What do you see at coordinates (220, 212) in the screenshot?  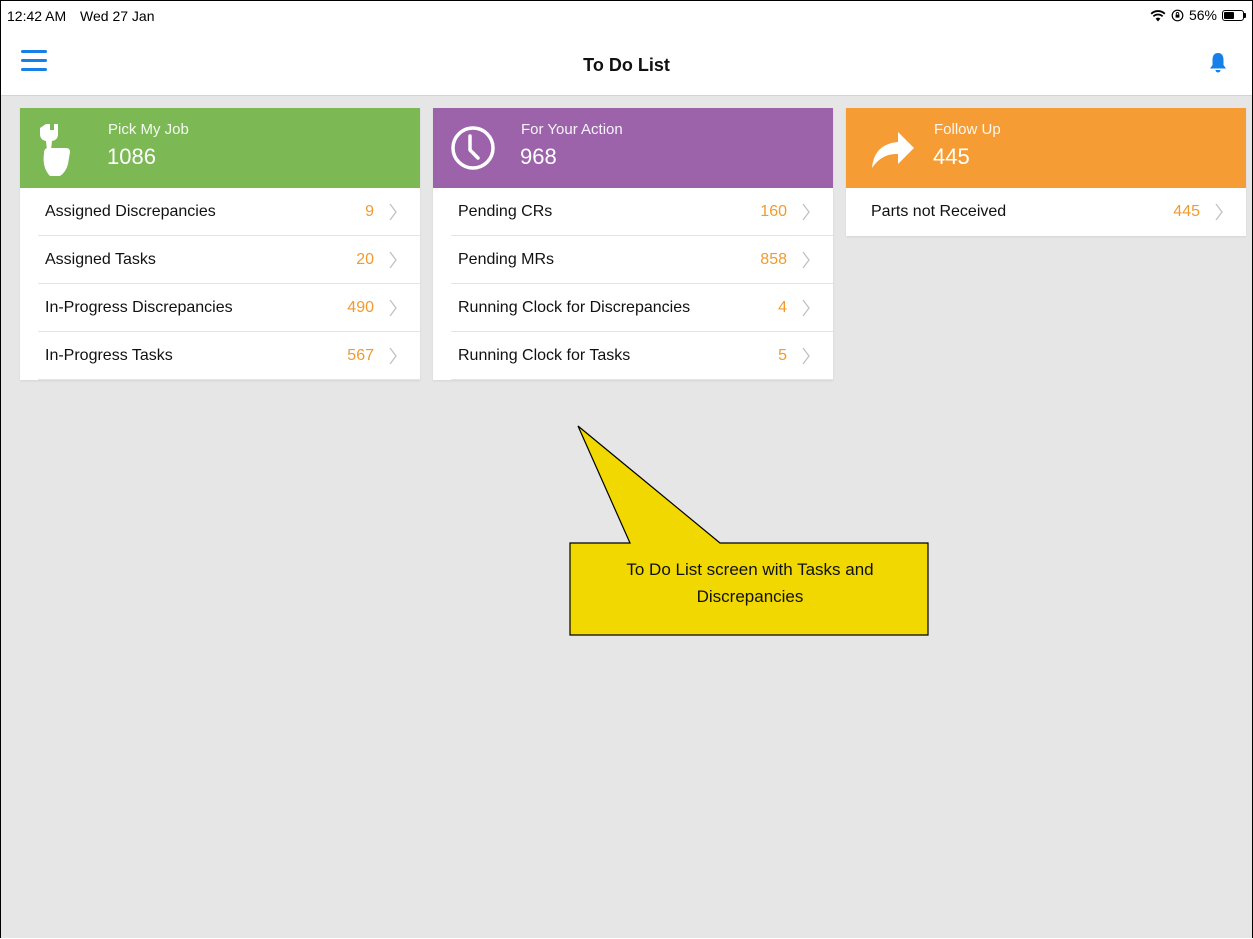 I see `list-item: Assigned Discrepancies 9` at bounding box center [220, 212].